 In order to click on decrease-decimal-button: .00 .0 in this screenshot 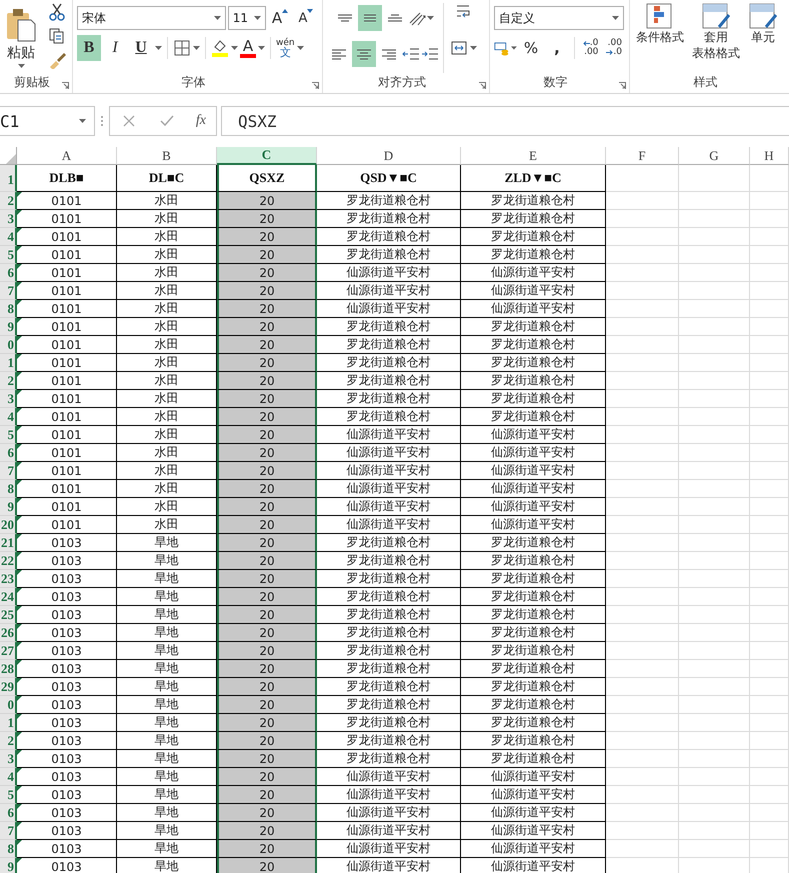, I will do `click(614, 48)`.